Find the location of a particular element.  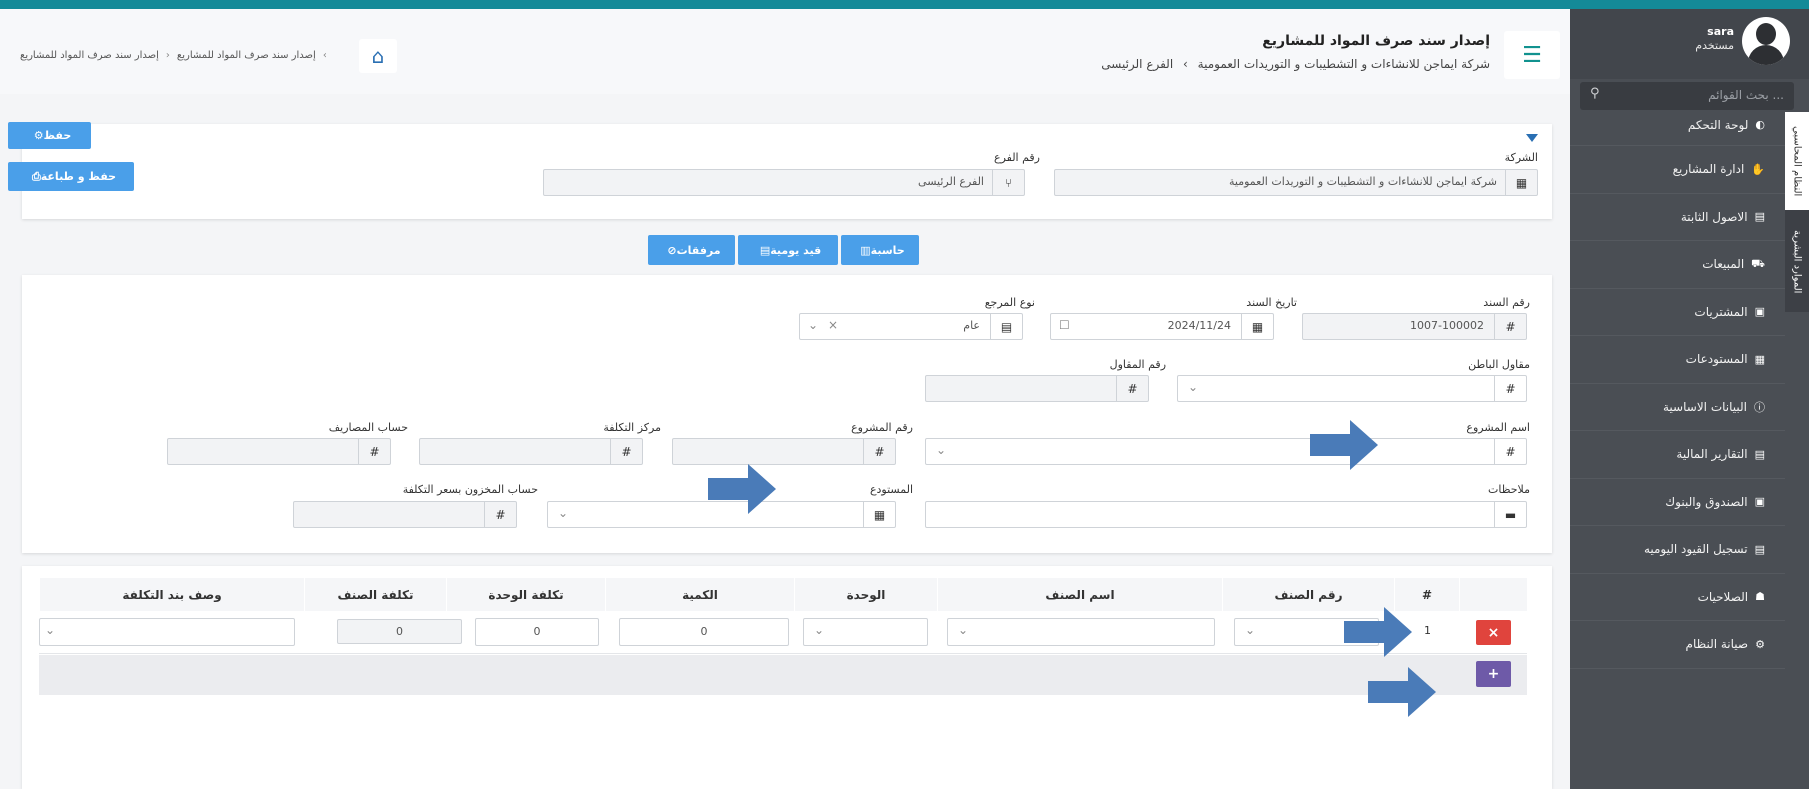

header-delete-col is located at coordinates (1493, 594).